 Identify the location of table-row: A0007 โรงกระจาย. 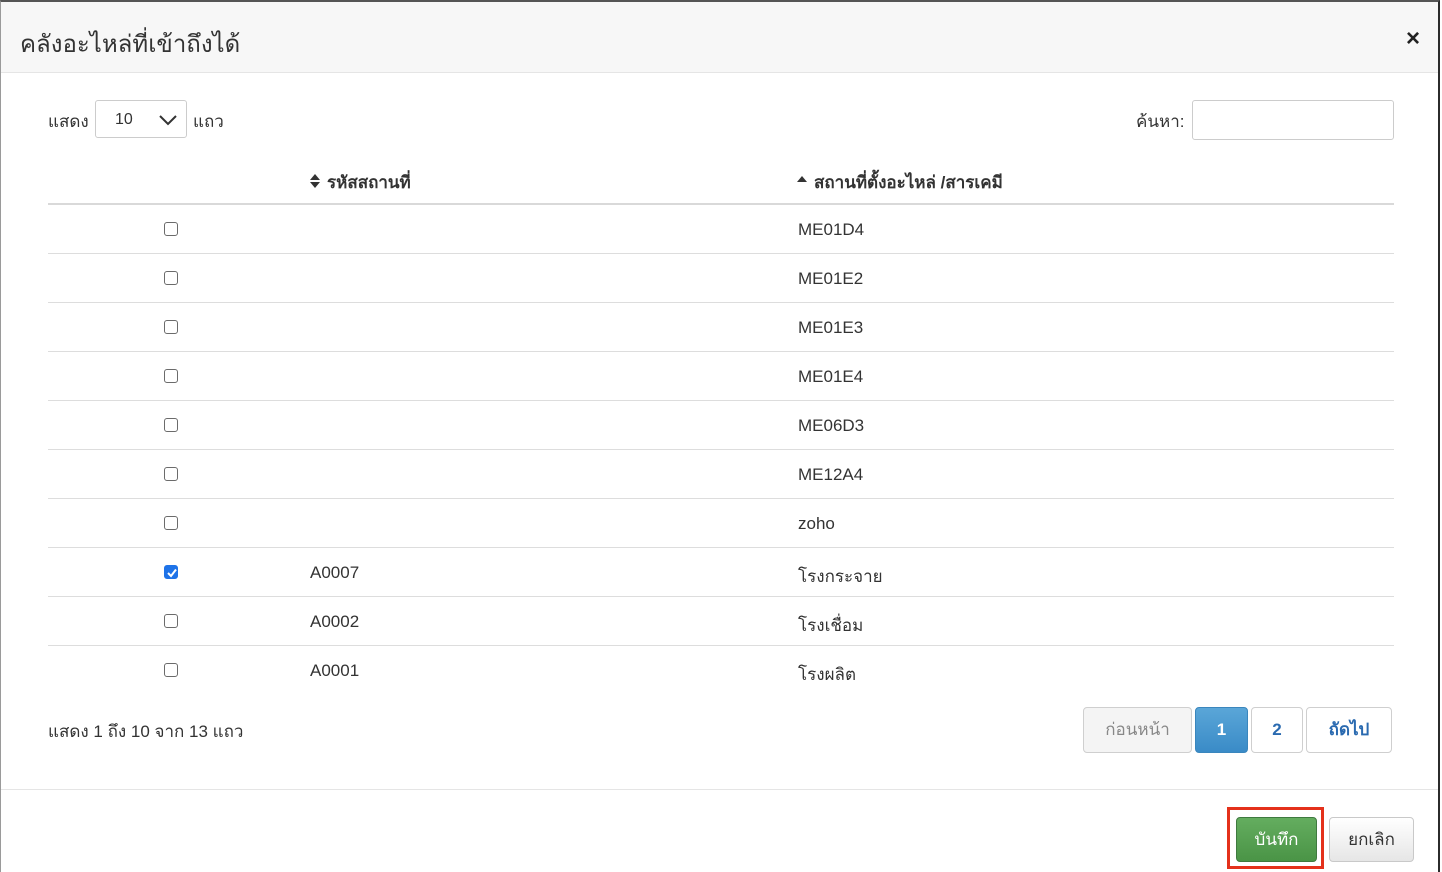
(721, 572).